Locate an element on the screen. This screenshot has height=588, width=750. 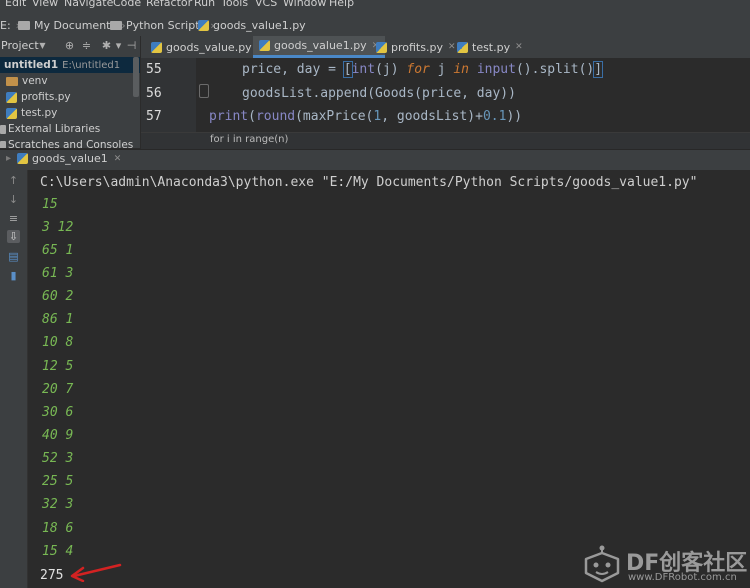
collapse-all-icon: ≑ is located at coordinates (86, 45).